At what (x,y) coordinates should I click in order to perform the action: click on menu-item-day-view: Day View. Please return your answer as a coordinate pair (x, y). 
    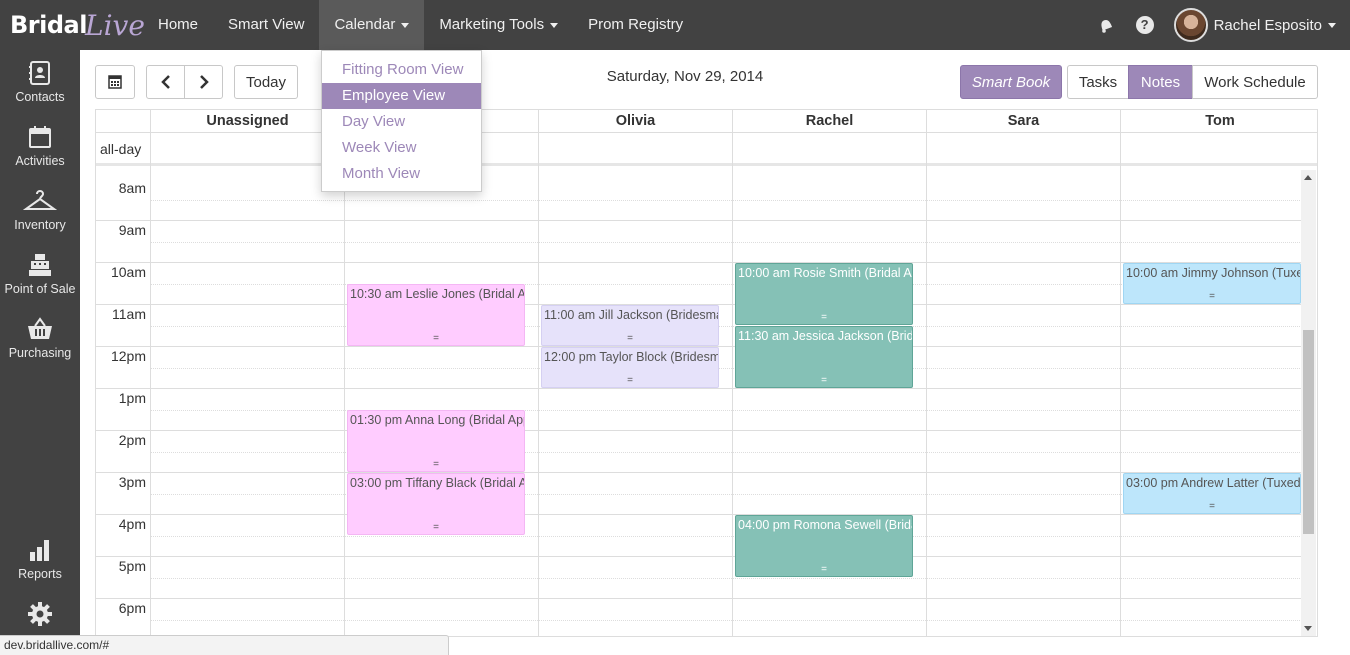
    Looking at the image, I should click on (401, 122).